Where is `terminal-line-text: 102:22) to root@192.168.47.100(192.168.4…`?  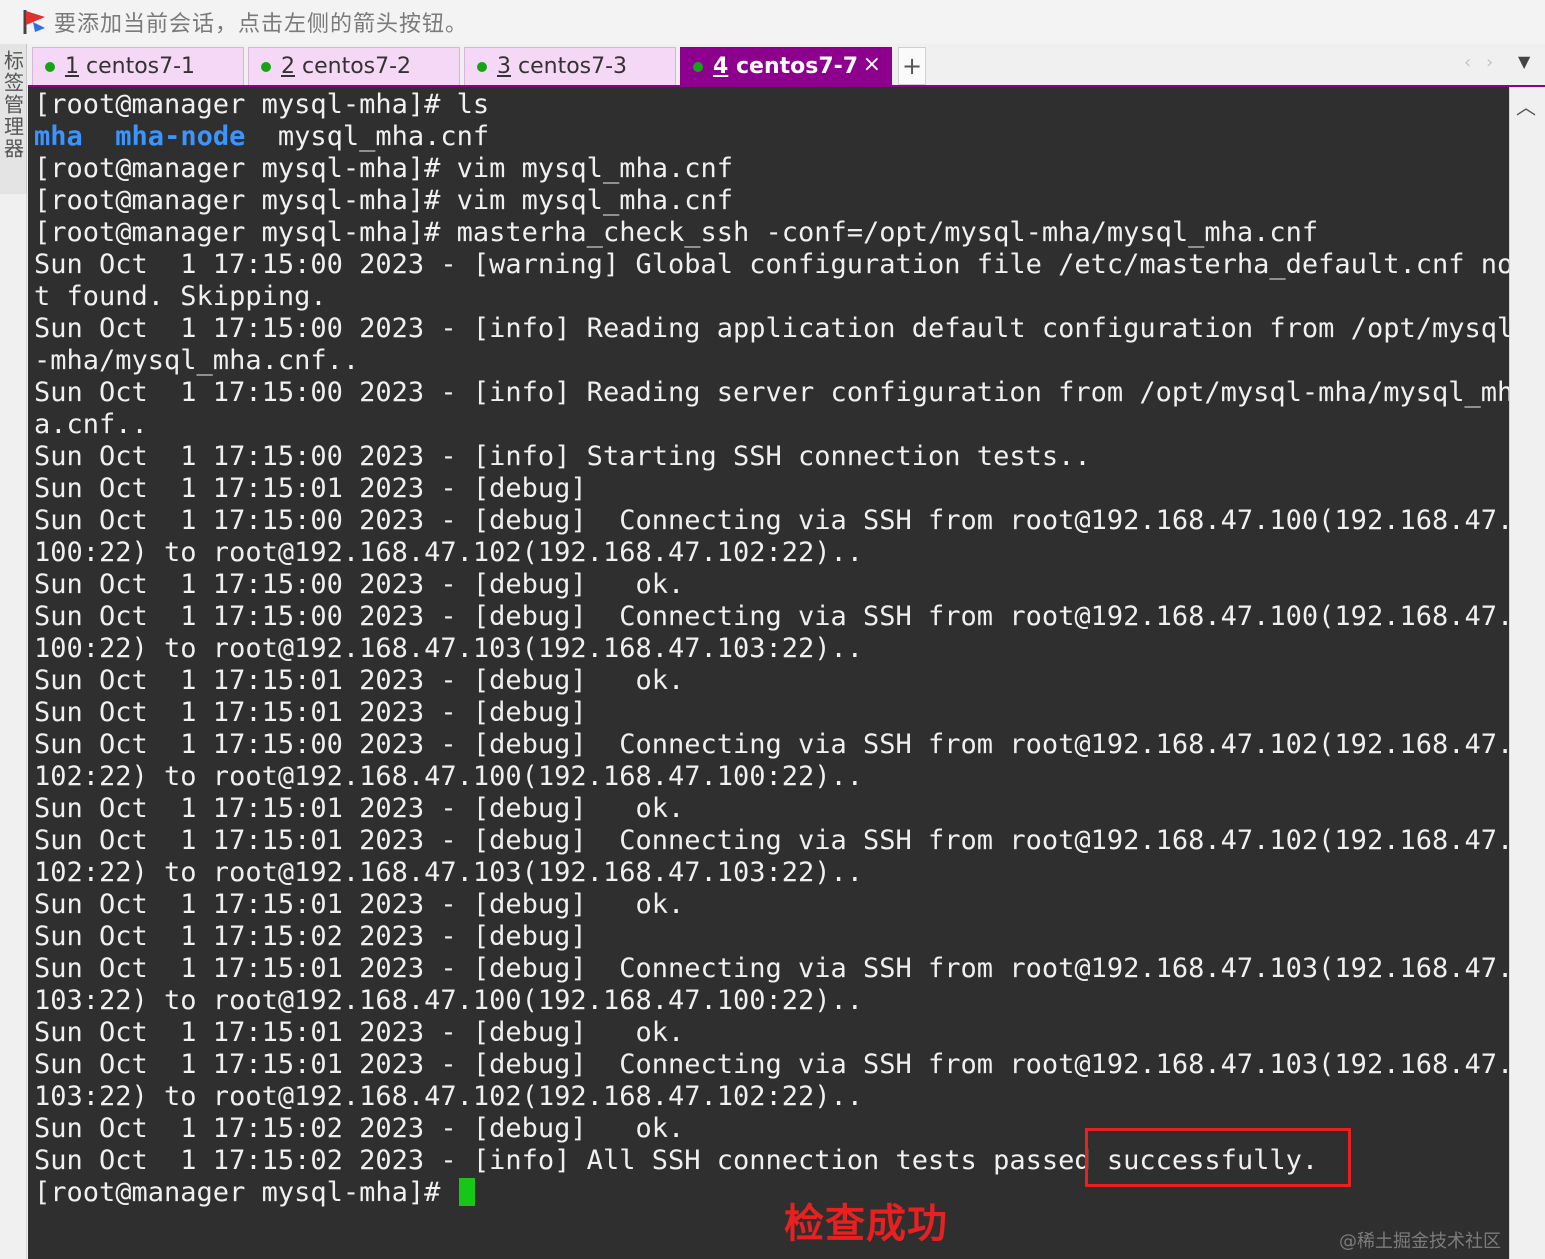
terminal-line-text: 102:22) to root@192.168.47.100(192.168.4… is located at coordinates (449, 776).